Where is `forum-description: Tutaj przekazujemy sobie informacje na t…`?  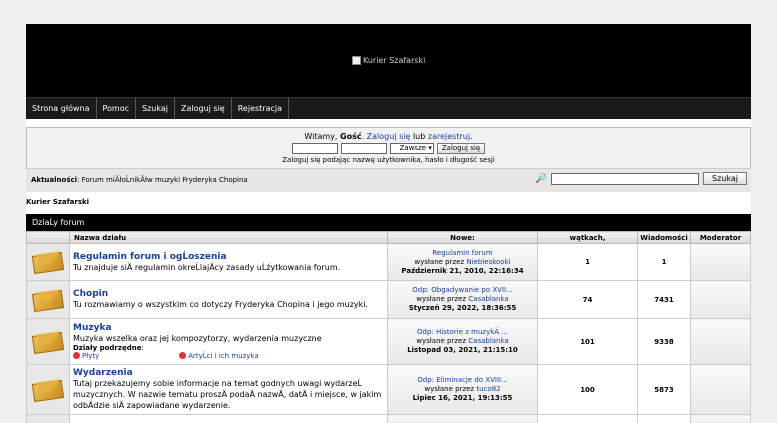 forum-description: Tutaj przekazujemy sobie informacje na t… is located at coordinates (227, 394).